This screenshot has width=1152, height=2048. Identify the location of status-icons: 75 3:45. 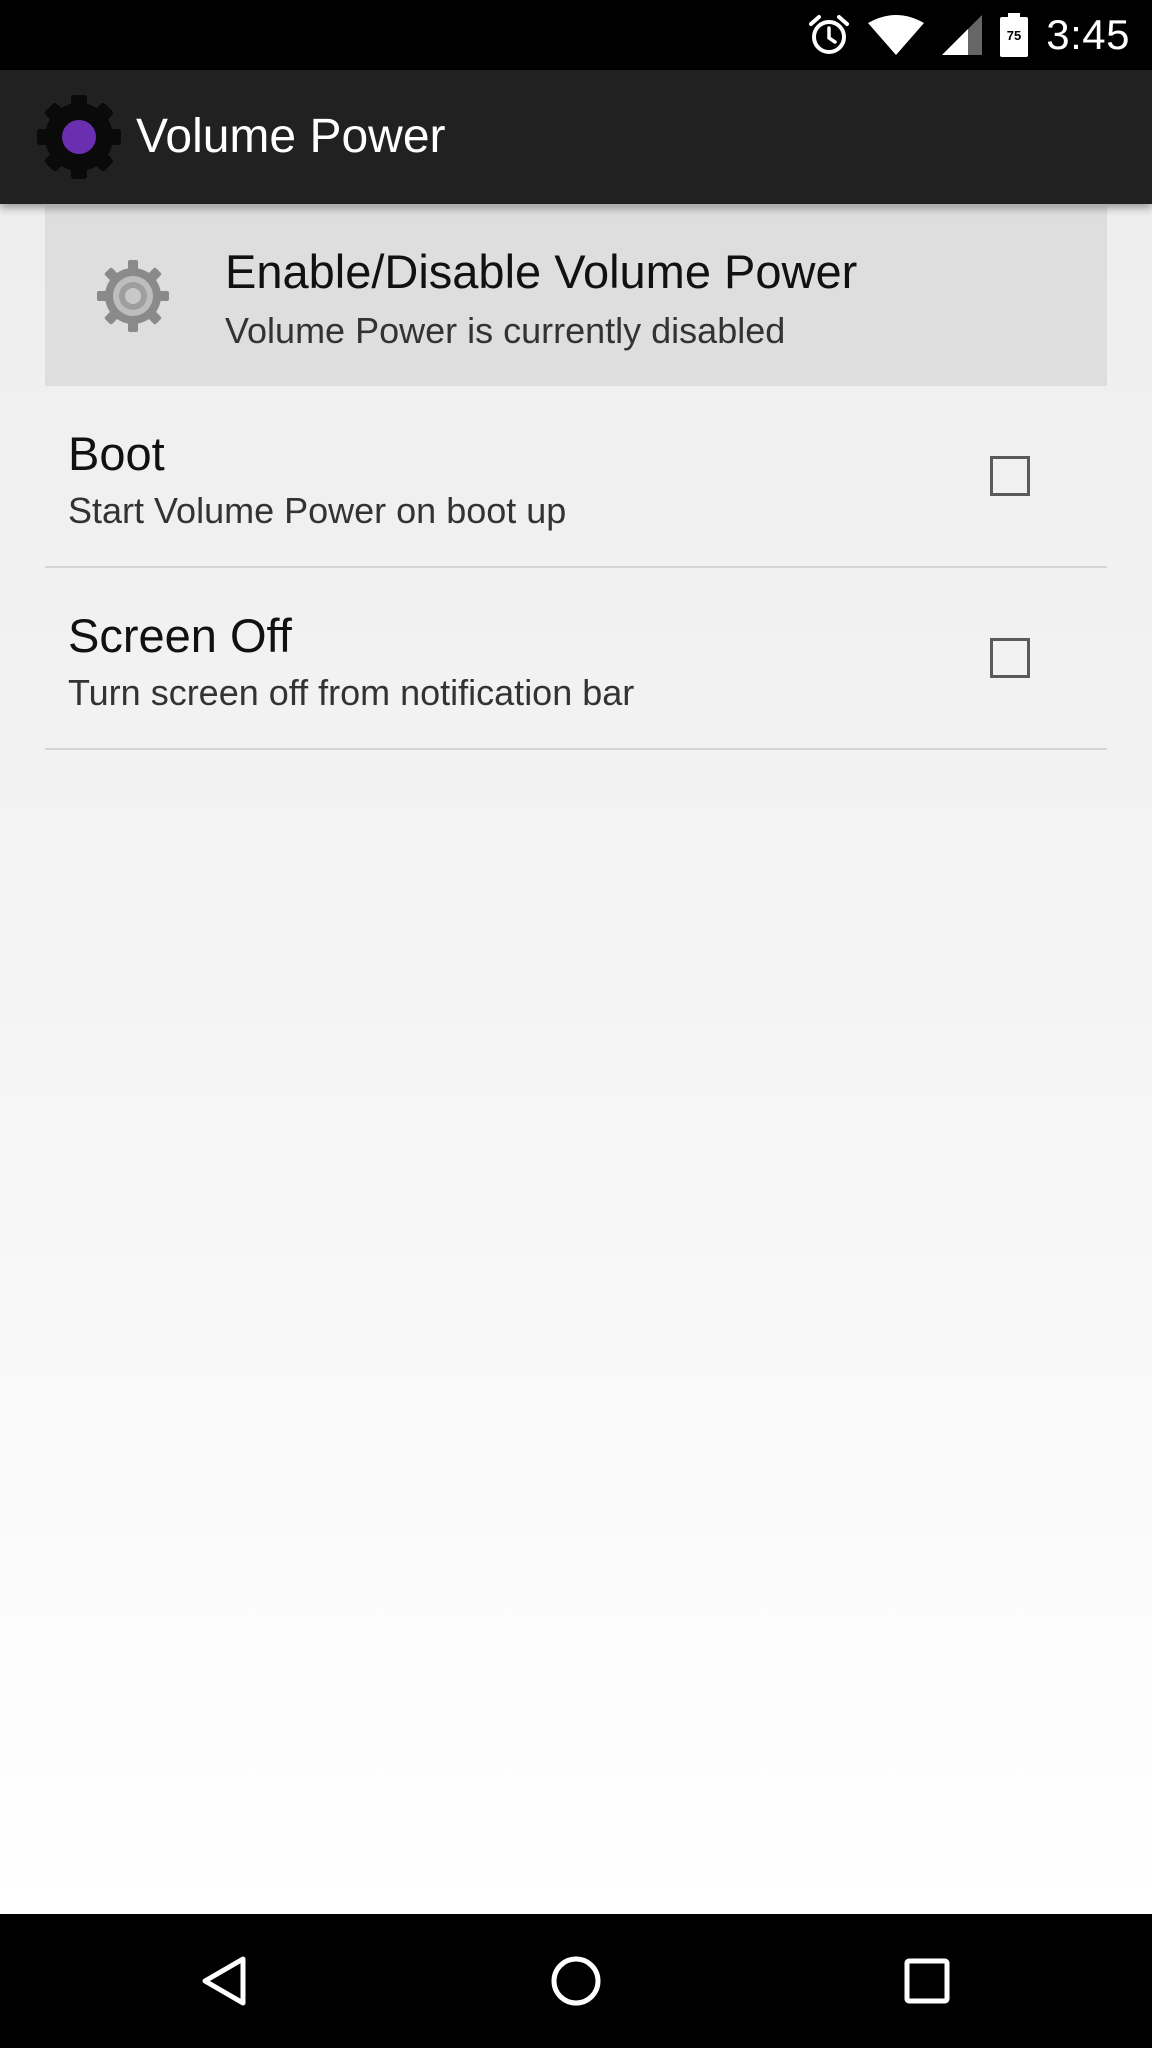
(969, 35).